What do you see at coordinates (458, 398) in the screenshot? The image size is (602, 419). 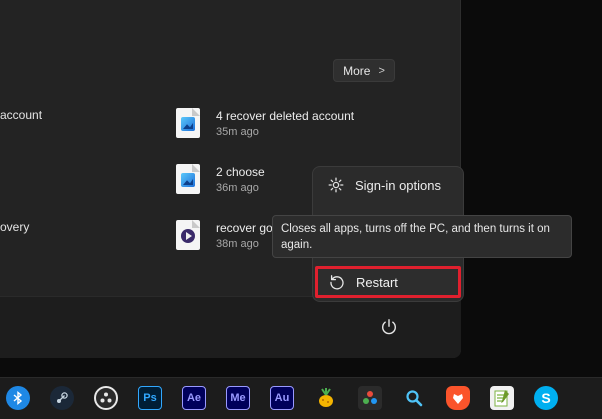 I see `brave-icon` at bounding box center [458, 398].